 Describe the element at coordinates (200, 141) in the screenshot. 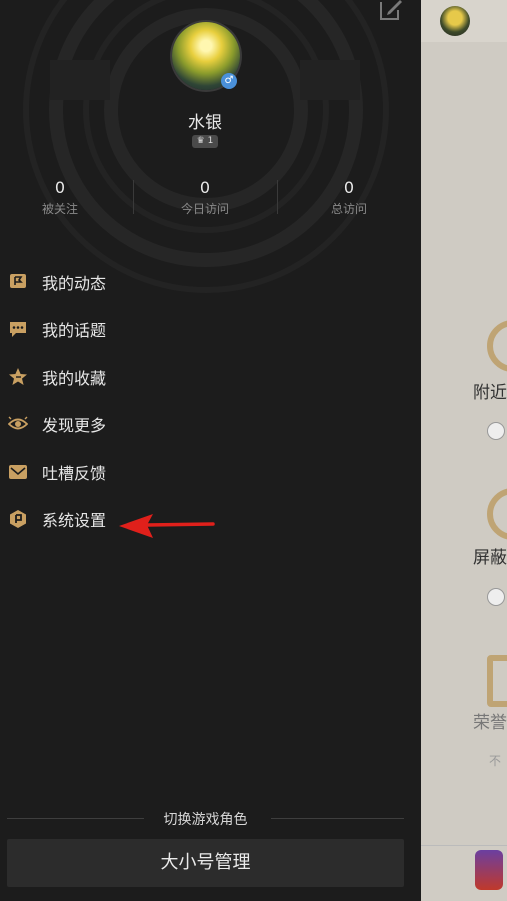

I see `crown-icon: ♛` at that location.